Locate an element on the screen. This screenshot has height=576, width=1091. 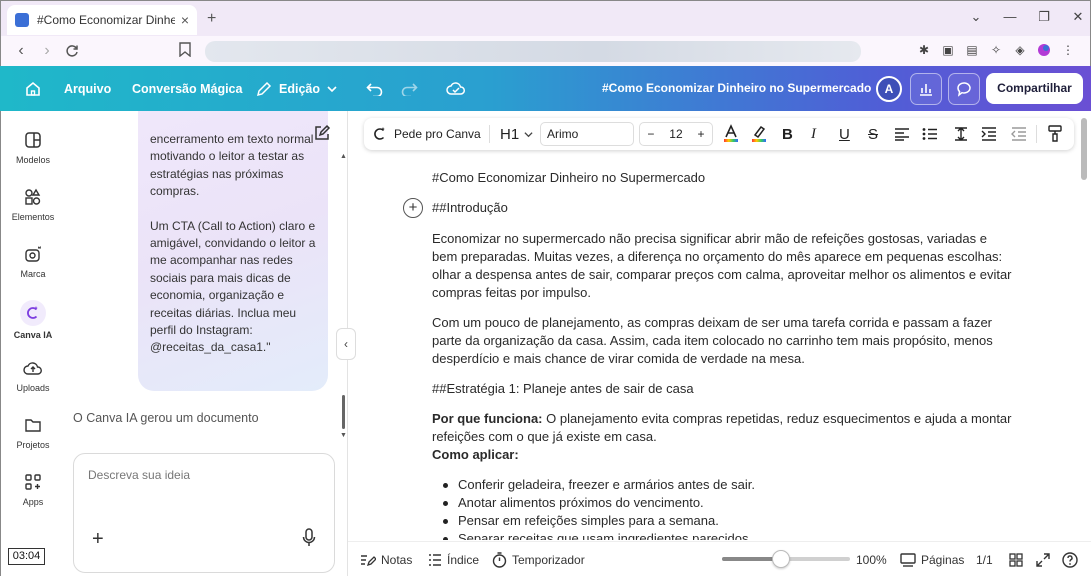
minimize-icon: — is located at coordinates (1010, 17).